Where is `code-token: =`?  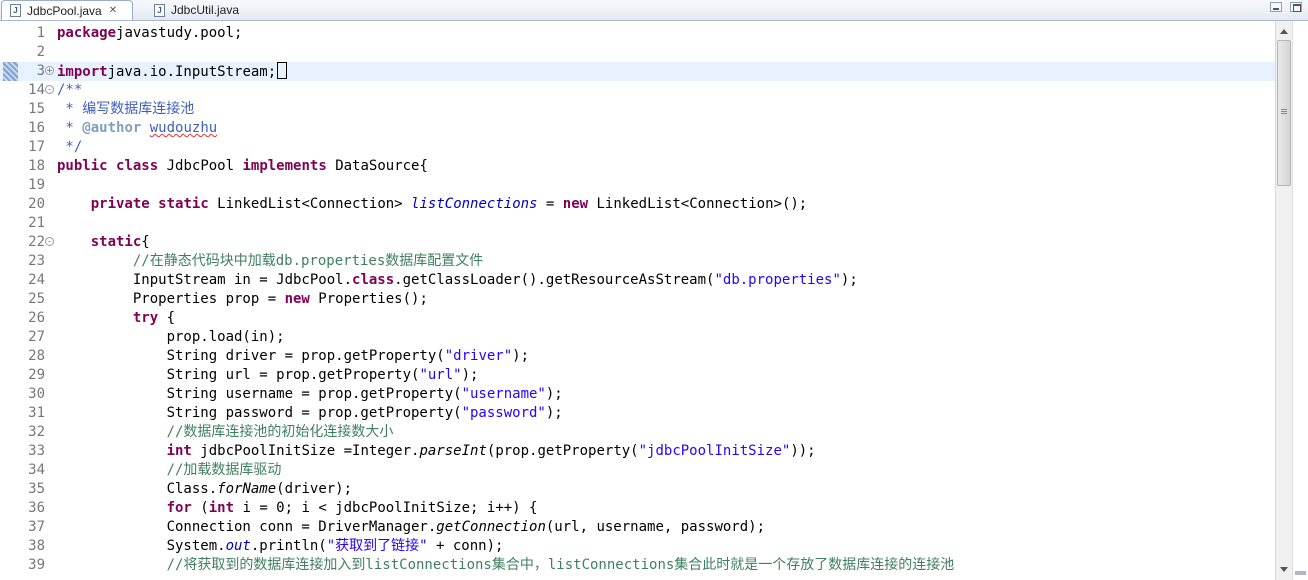 code-token: = is located at coordinates (550, 204).